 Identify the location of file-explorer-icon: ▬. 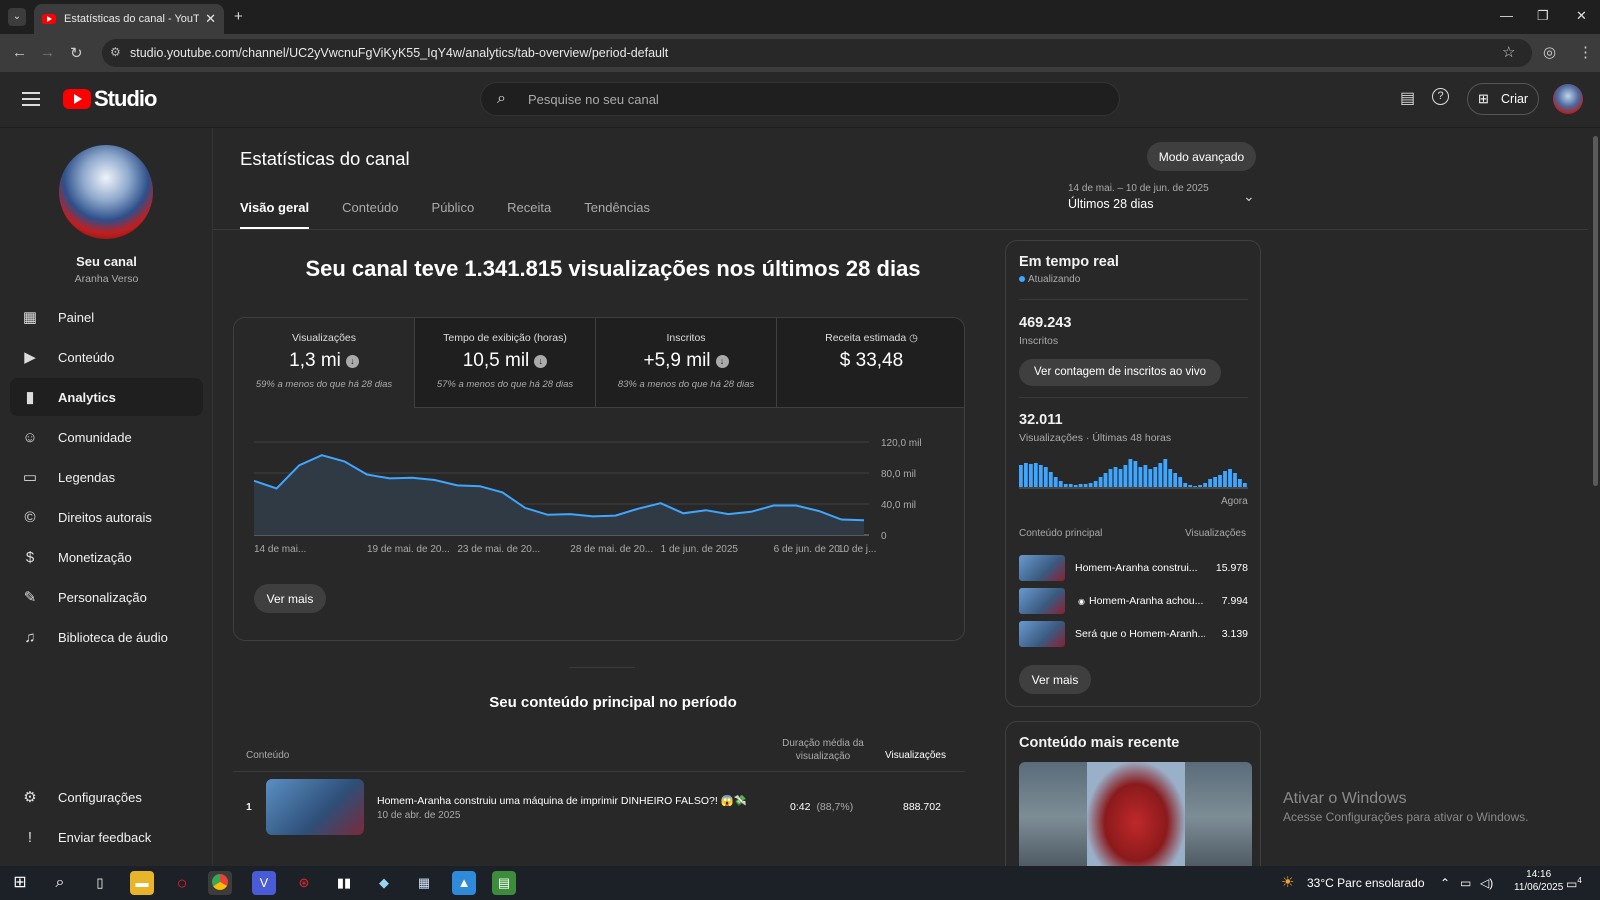
(142, 883).